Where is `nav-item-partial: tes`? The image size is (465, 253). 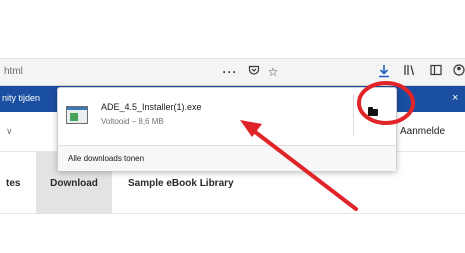
nav-item-partial: tes is located at coordinates (13, 183).